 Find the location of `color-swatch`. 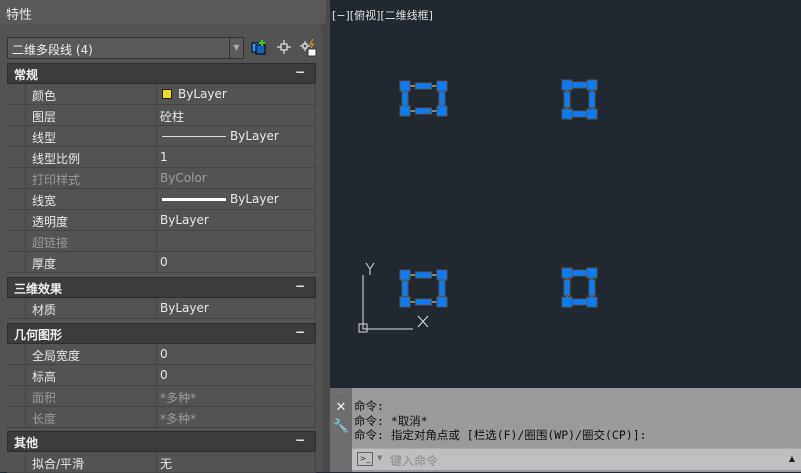

color-swatch is located at coordinates (167, 94).